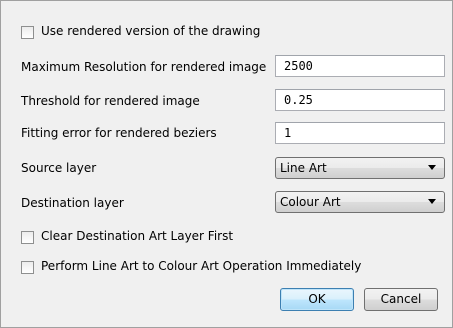 This screenshot has width=453, height=328. What do you see at coordinates (150, 31) in the screenshot?
I see `use-rendered-label: Use rendered version of the drawing` at bounding box center [150, 31].